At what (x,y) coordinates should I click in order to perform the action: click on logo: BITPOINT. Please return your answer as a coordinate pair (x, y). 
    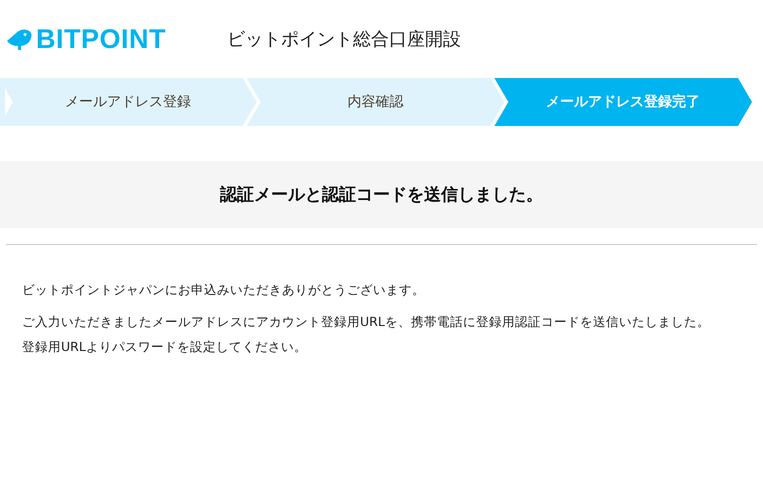
    Looking at the image, I should click on (101, 39).